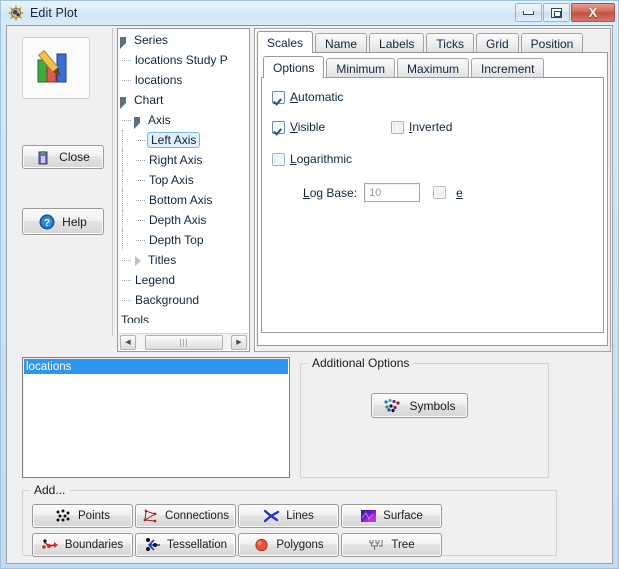 Image resolution: width=619 pixels, height=569 pixels. What do you see at coordinates (63, 221) in the screenshot?
I see `help-button: ? Help` at bounding box center [63, 221].